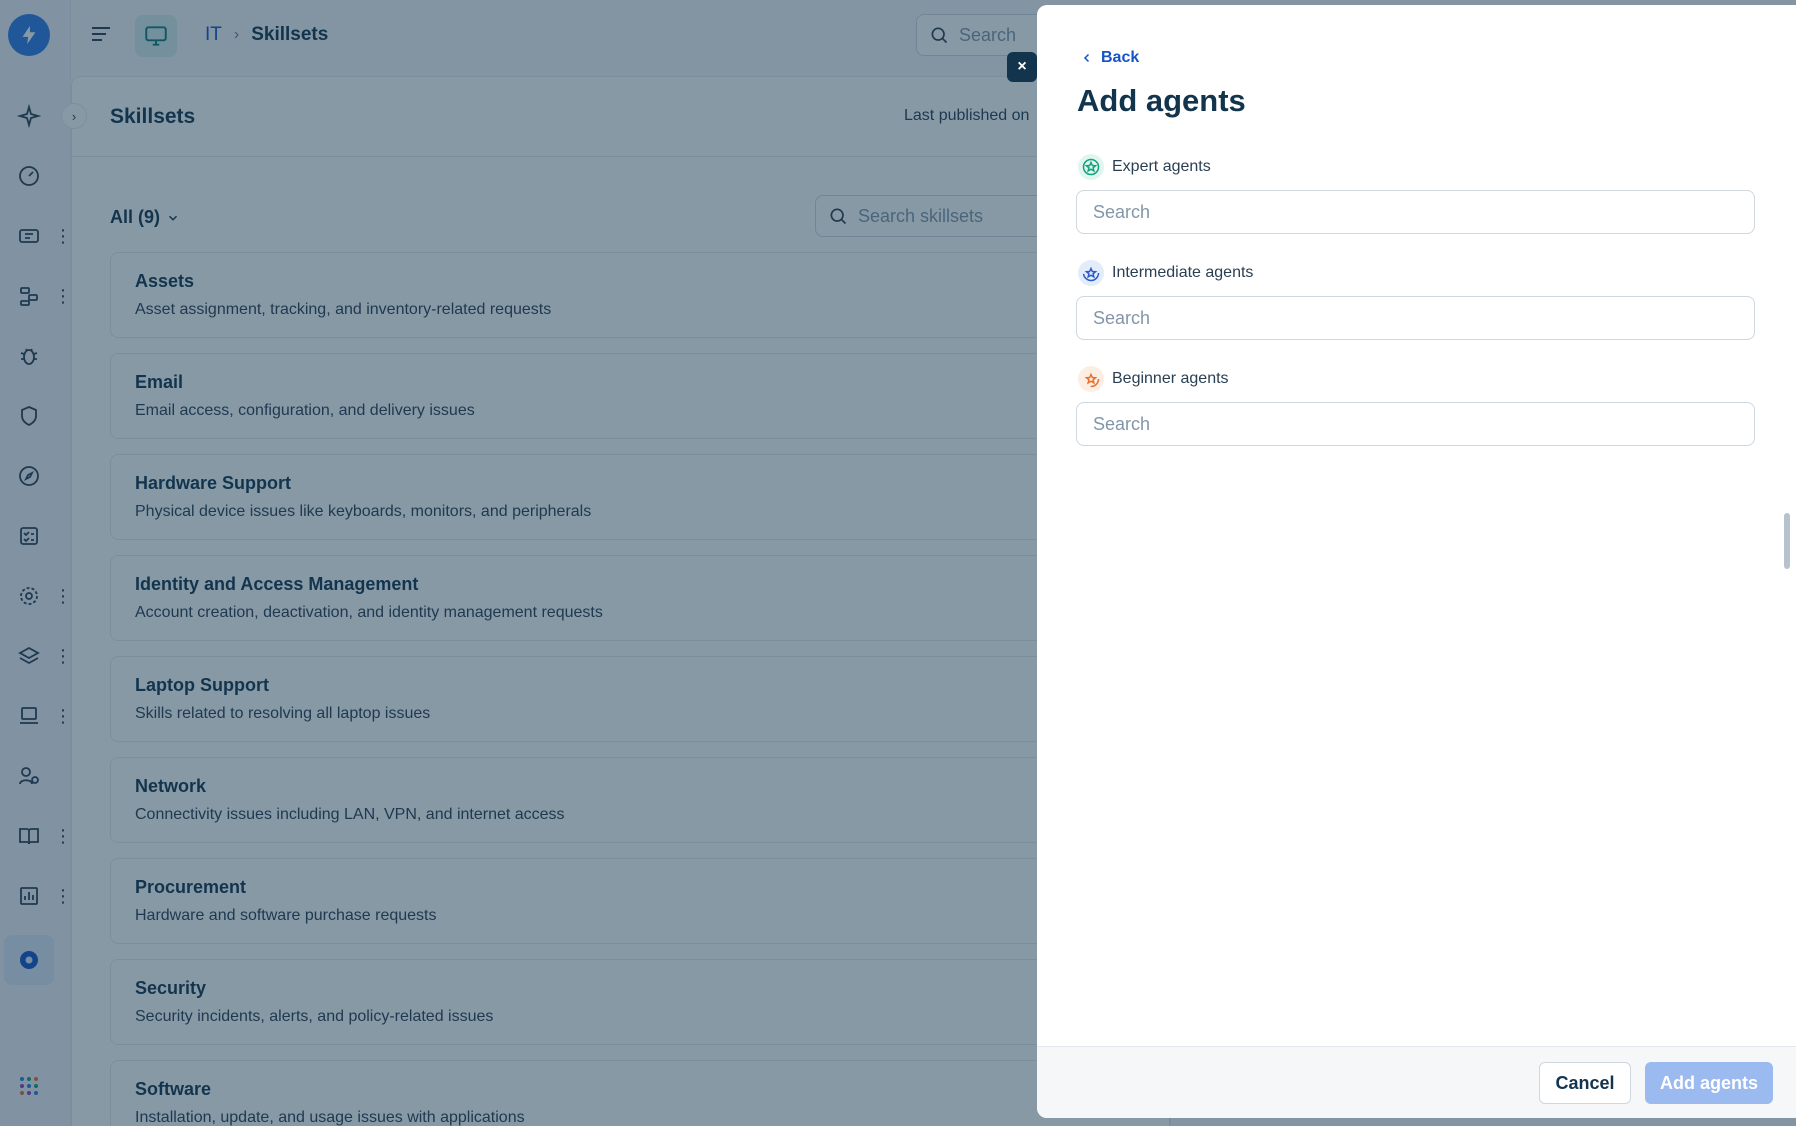 The height and width of the screenshot is (1126, 1796). I want to click on expert-star-icon, so click(1091, 167).